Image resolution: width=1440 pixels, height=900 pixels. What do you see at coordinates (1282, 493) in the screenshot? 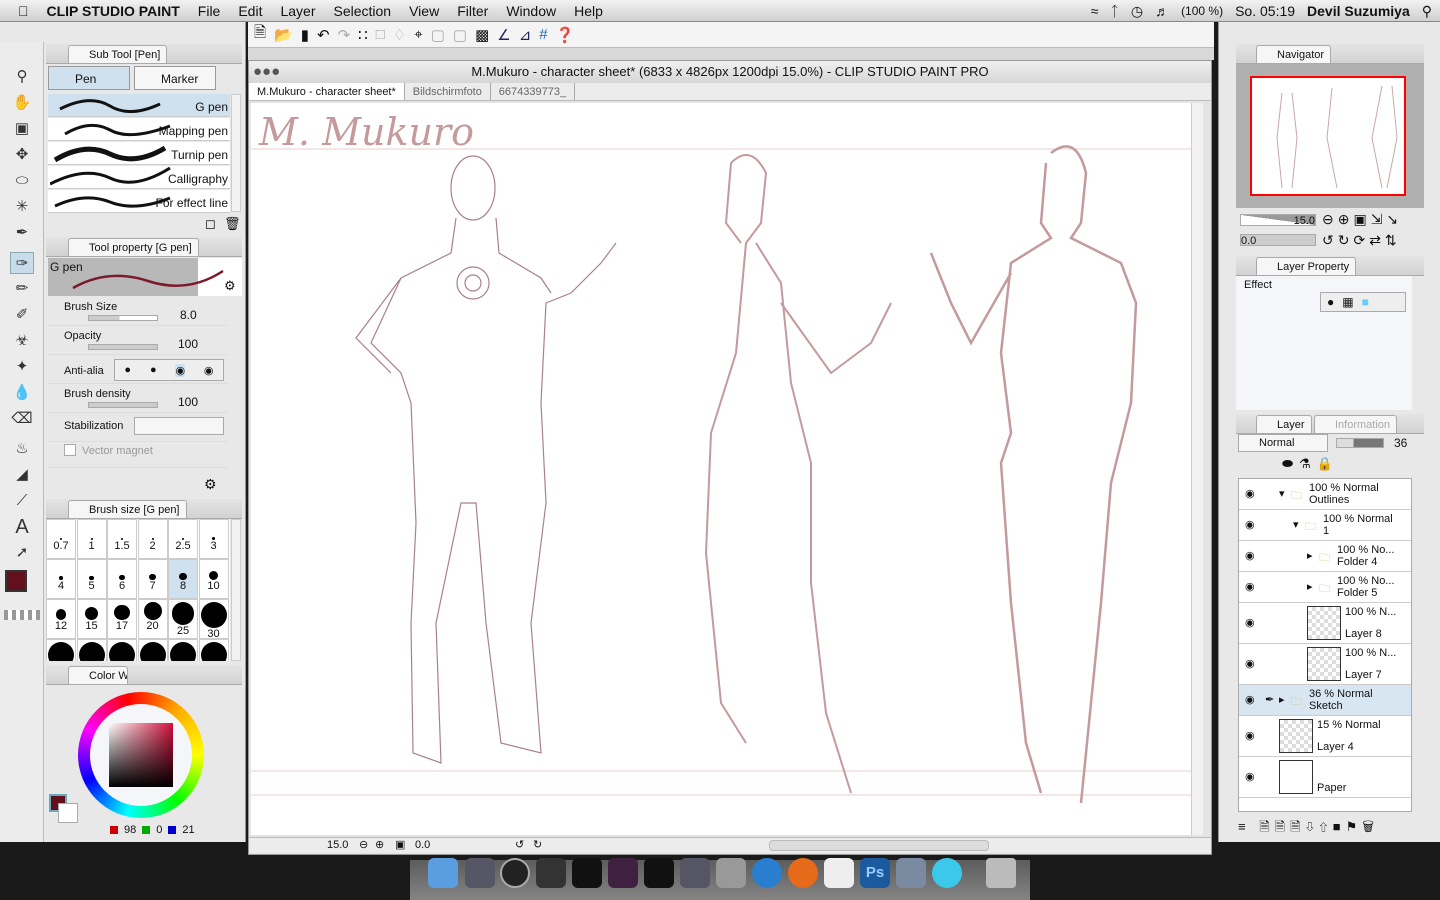
I see `folder-expand-icon: ▾` at bounding box center [1282, 493].